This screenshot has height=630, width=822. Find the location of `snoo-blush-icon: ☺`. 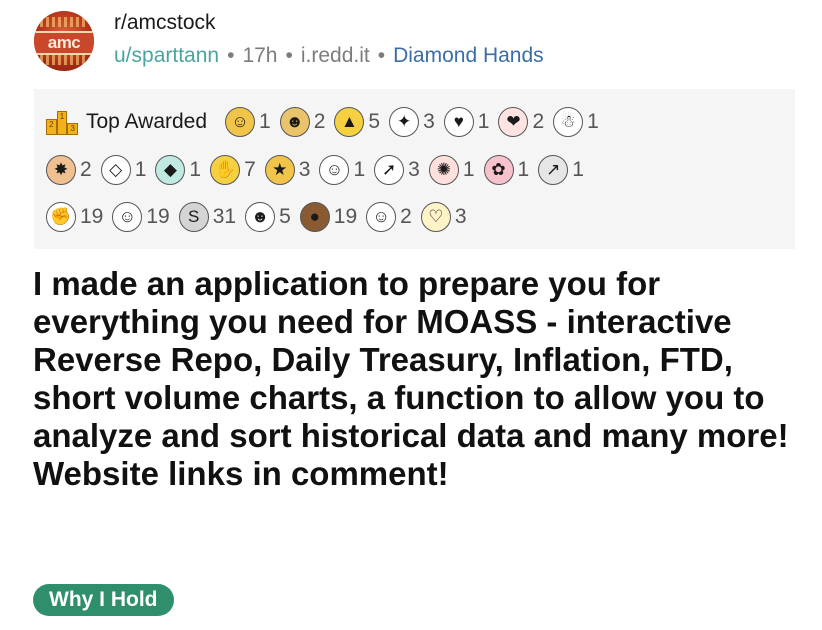

snoo-blush-icon: ☺ is located at coordinates (381, 217).